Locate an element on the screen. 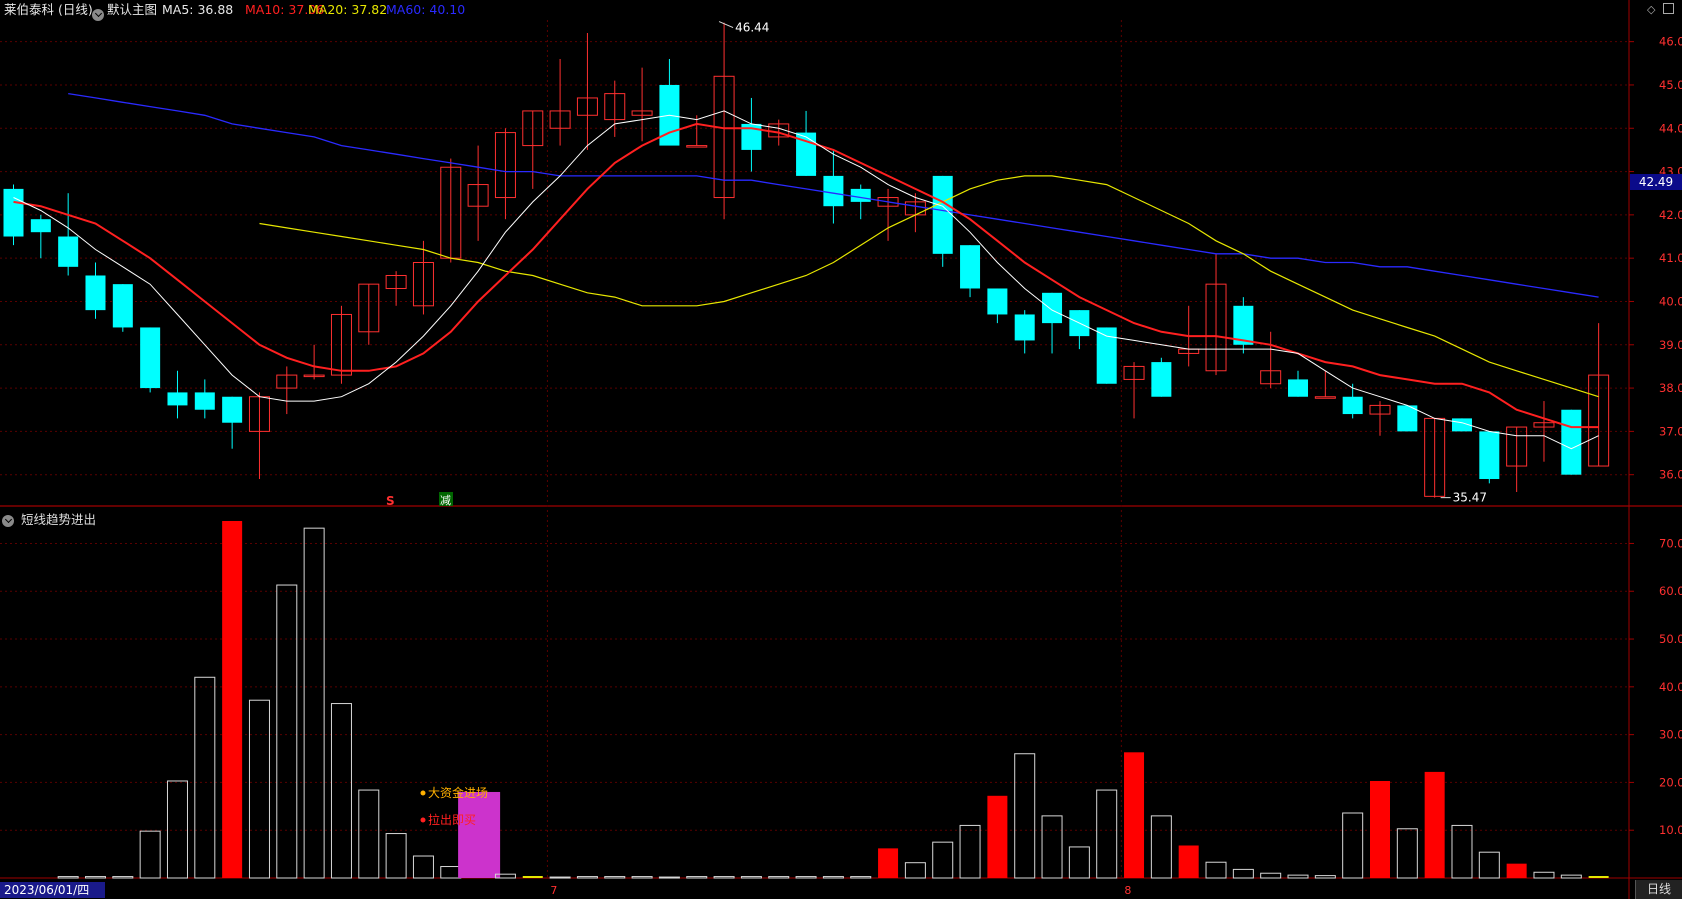  low-annotation: 35.47 is located at coordinates (1470, 498).